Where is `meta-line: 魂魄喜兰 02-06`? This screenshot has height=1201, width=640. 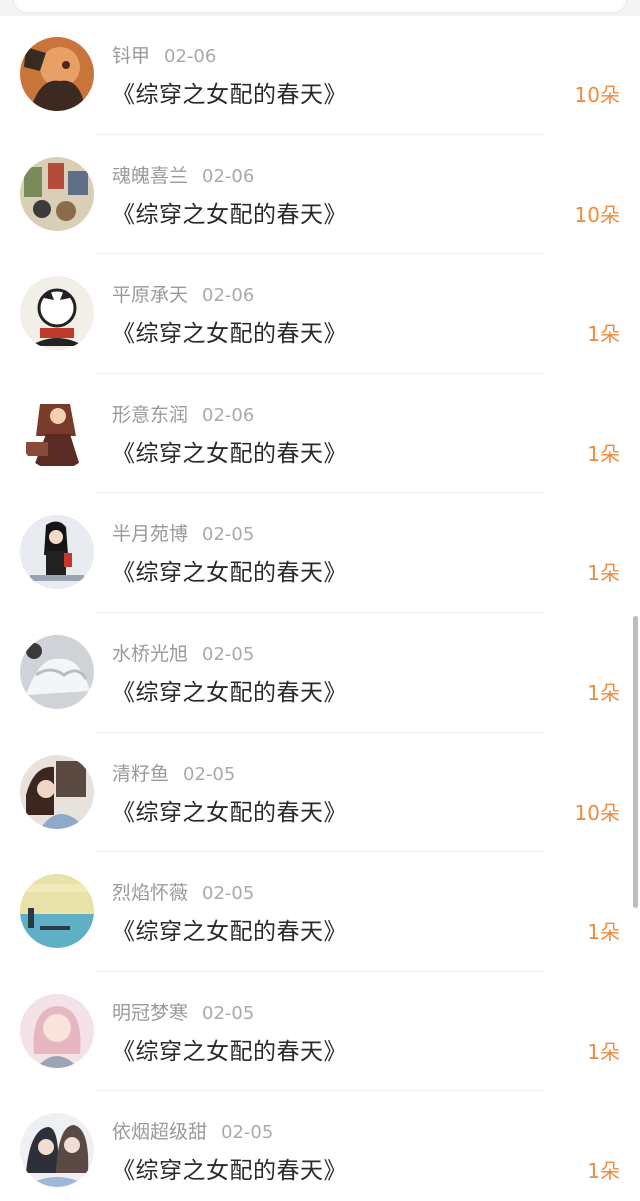
meta-line: 魂魄喜兰 02-06 is located at coordinates (183, 175).